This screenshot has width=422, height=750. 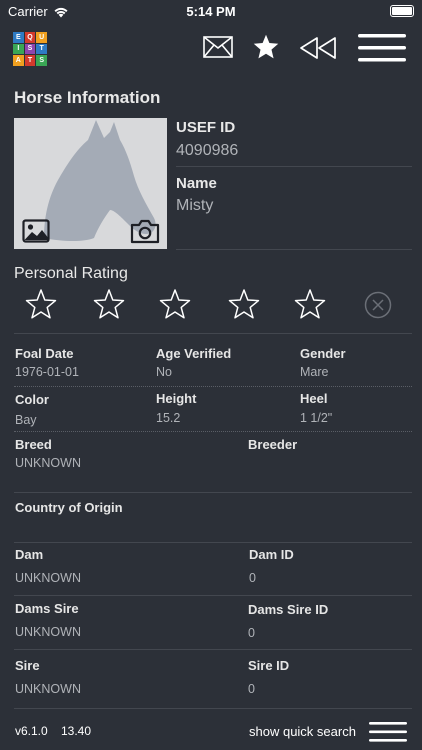 What do you see at coordinates (302, 731) in the screenshot?
I see `show-quick-search-link: show quick search` at bounding box center [302, 731].